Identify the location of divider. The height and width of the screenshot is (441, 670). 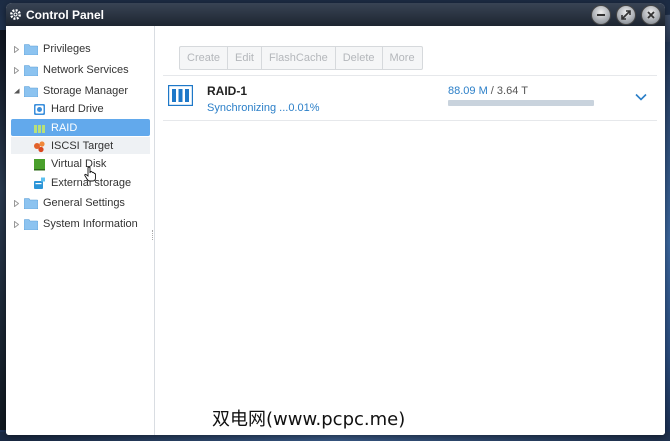
(410, 120).